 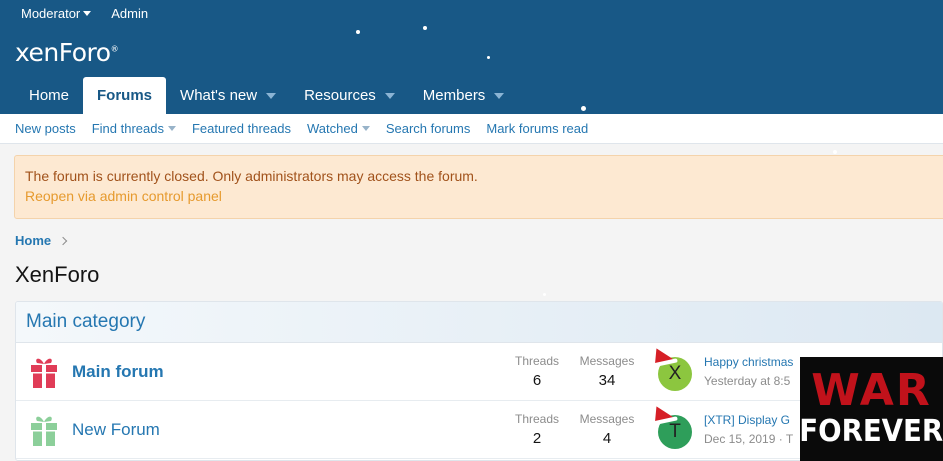 I want to click on tab-whats-new: What's new, so click(x=228, y=95).